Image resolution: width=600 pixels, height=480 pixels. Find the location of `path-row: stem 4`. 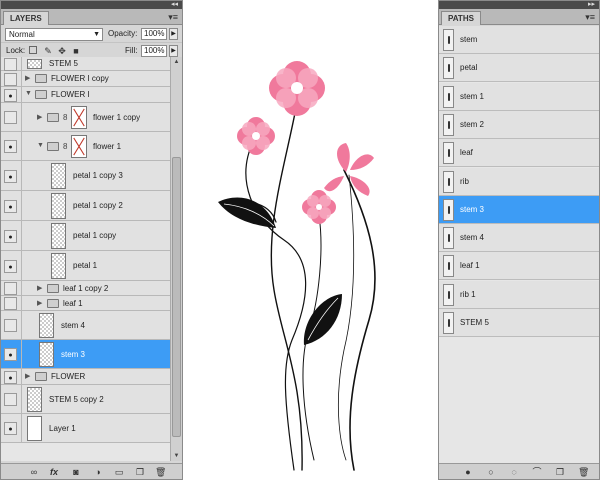

path-row: stem 4 is located at coordinates (519, 238).